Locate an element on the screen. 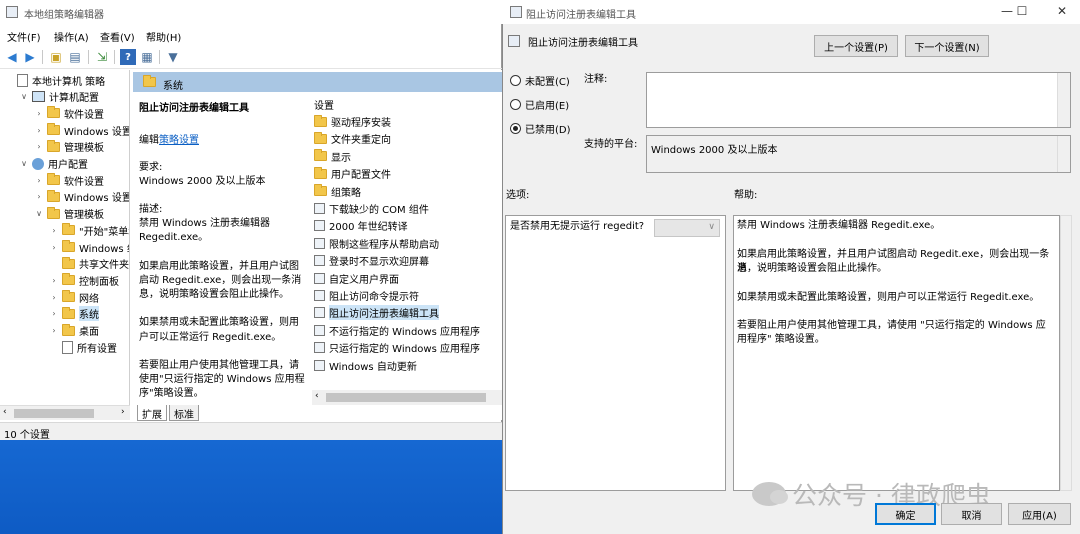 The width and height of the screenshot is (1080, 534). tree-item: ∨ 管理模板 is located at coordinates (69, 214).